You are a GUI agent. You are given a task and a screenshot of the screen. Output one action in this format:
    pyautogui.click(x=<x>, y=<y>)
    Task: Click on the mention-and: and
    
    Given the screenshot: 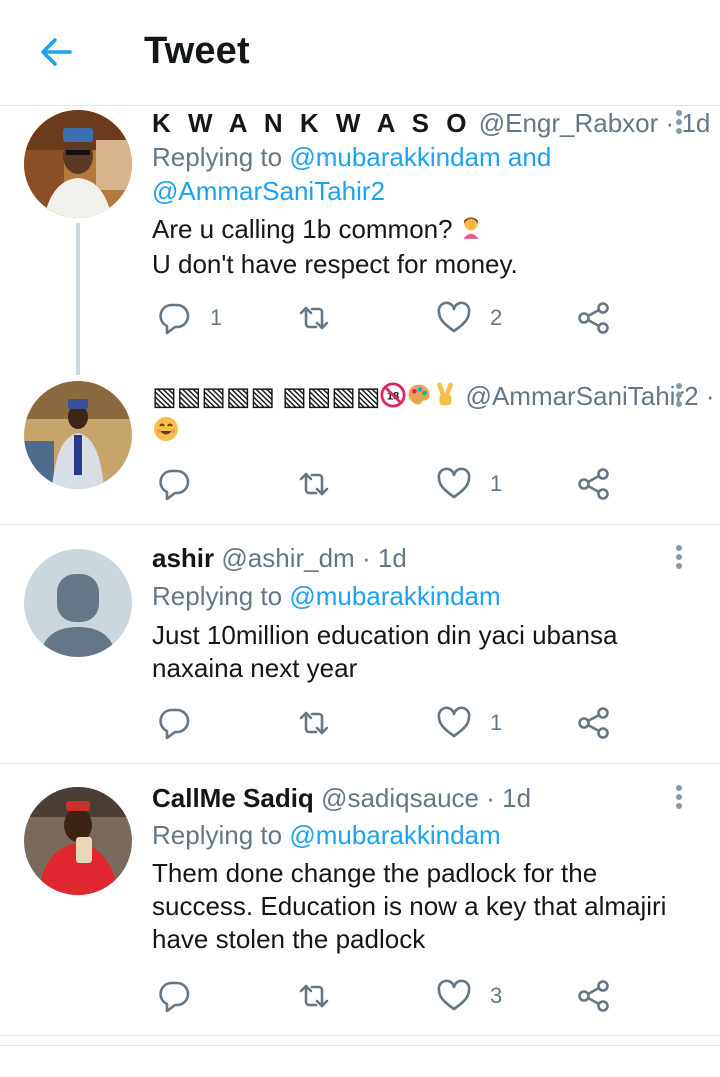 What is the action you would take?
    pyautogui.click(x=529, y=157)
    